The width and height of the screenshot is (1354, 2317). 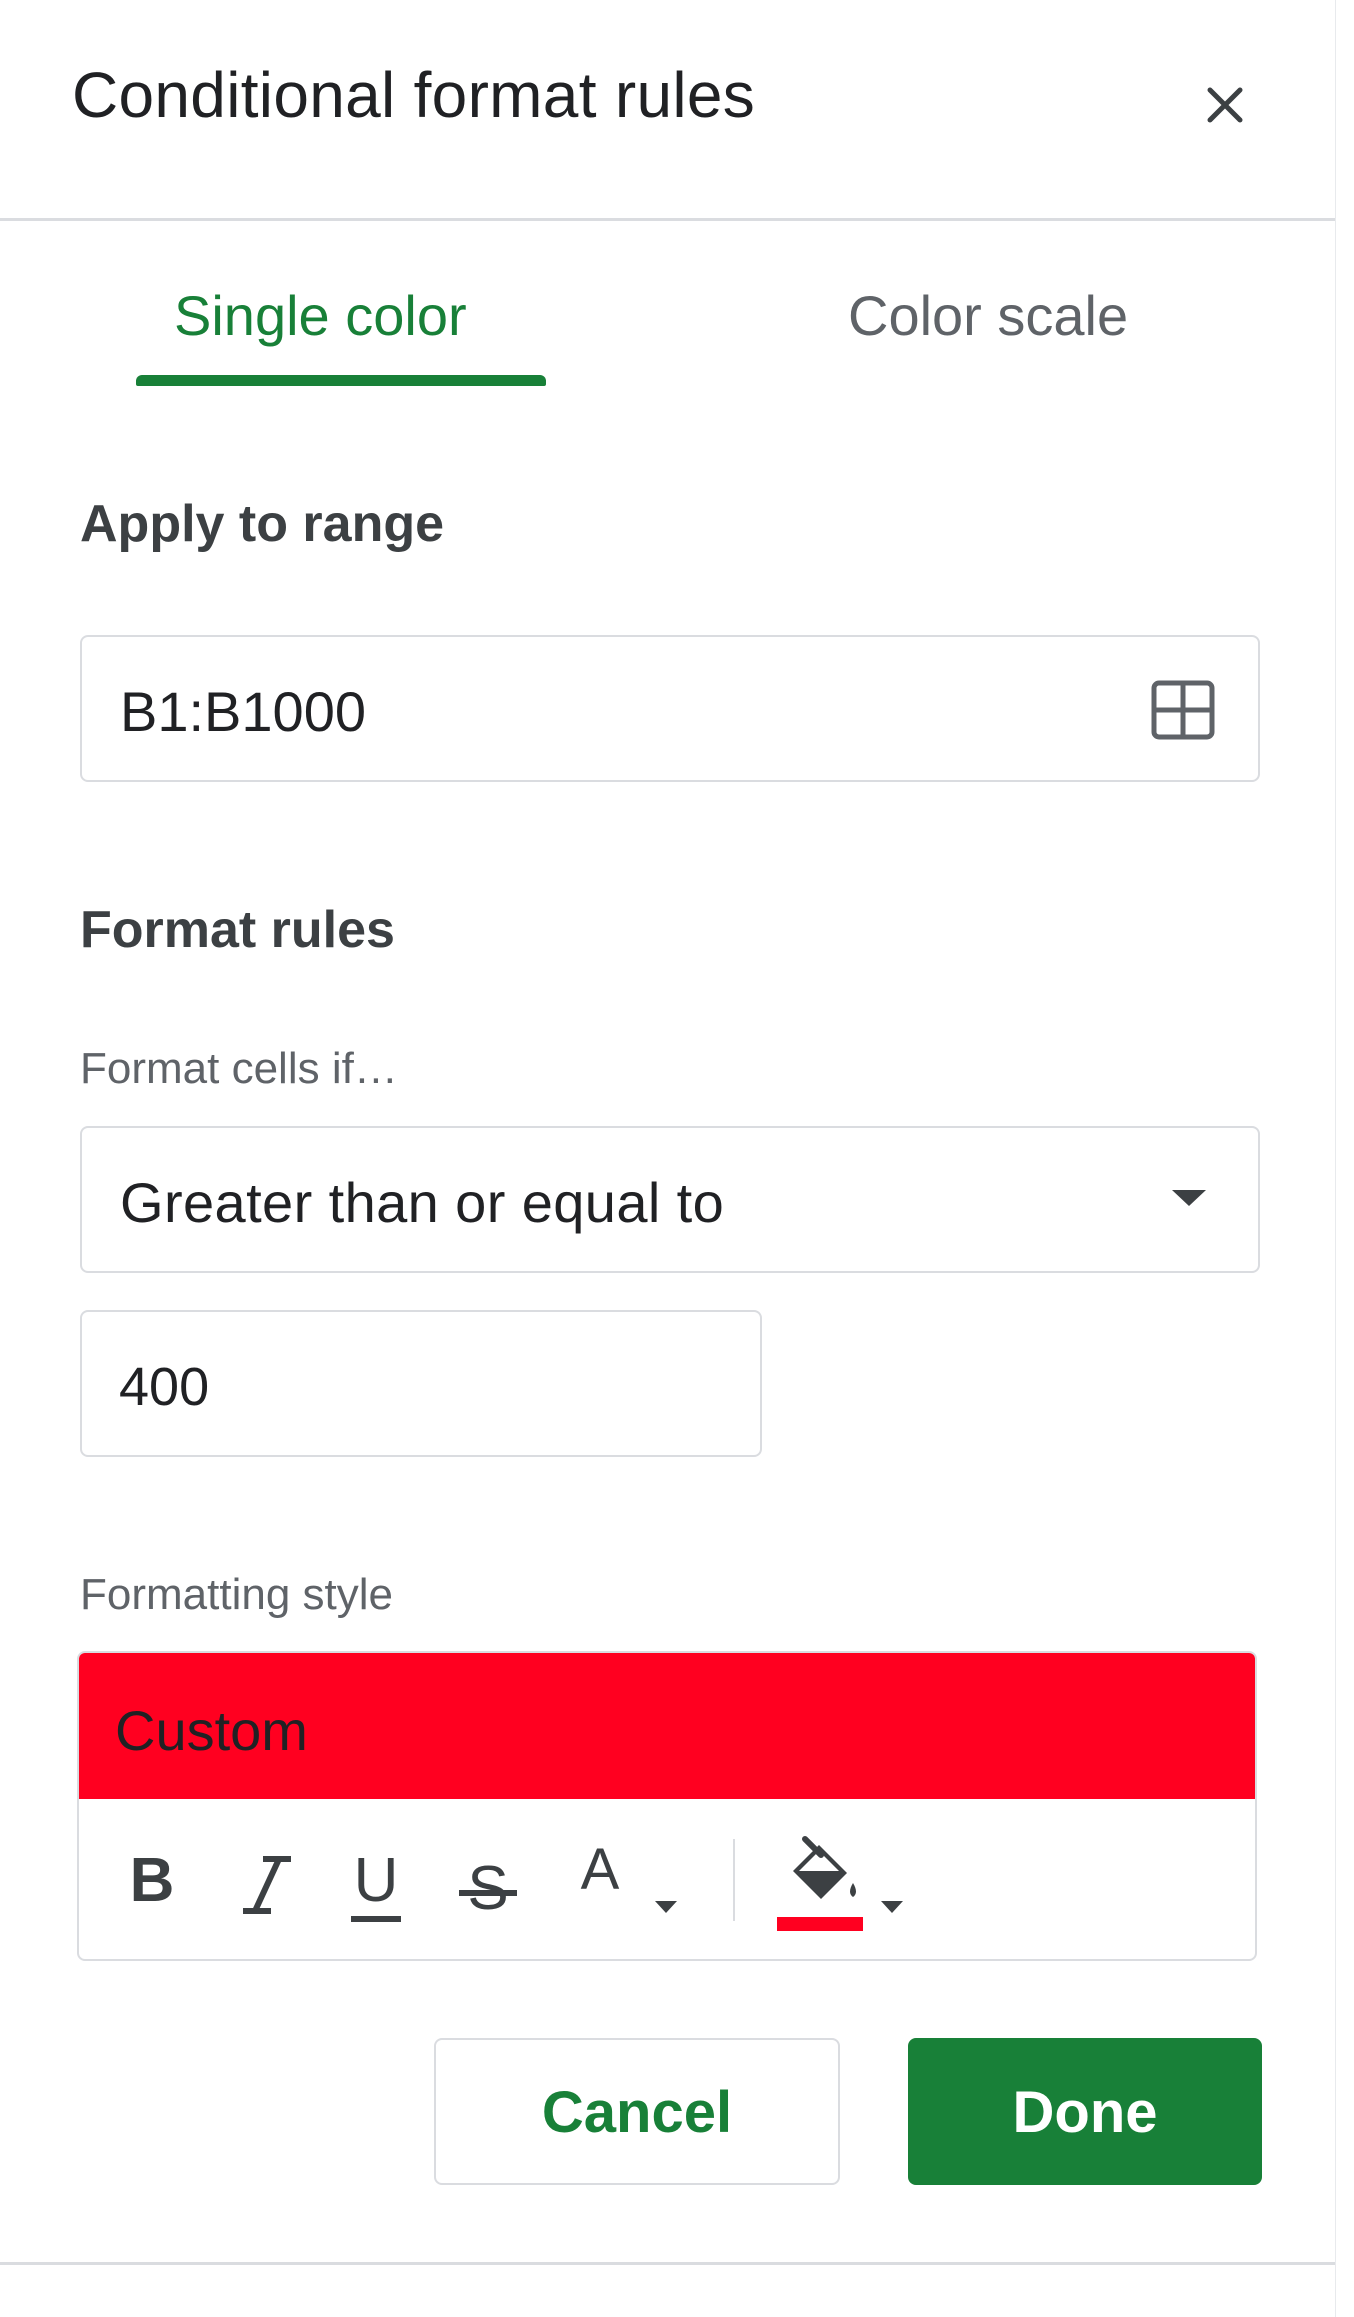 What do you see at coordinates (1183, 710) in the screenshot?
I see `select-range-grid-icon` at bounding box center [1183, 710].